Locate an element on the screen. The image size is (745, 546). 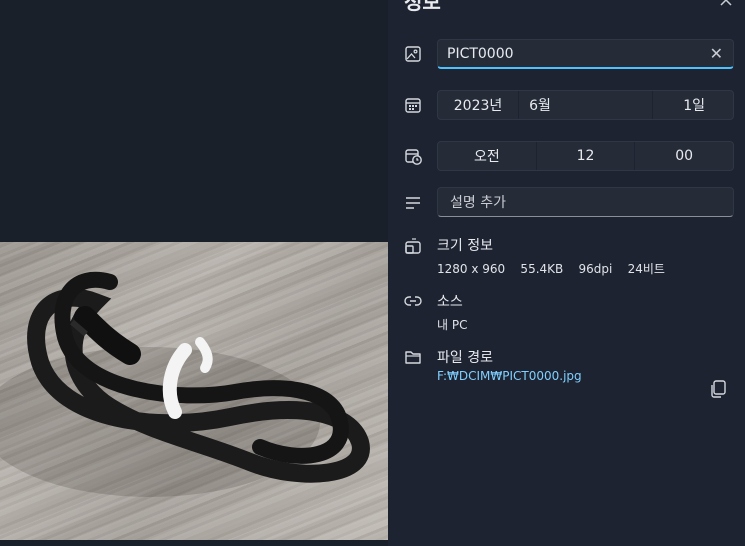
hour-selector: 12 is located at coordinates (586, 156).